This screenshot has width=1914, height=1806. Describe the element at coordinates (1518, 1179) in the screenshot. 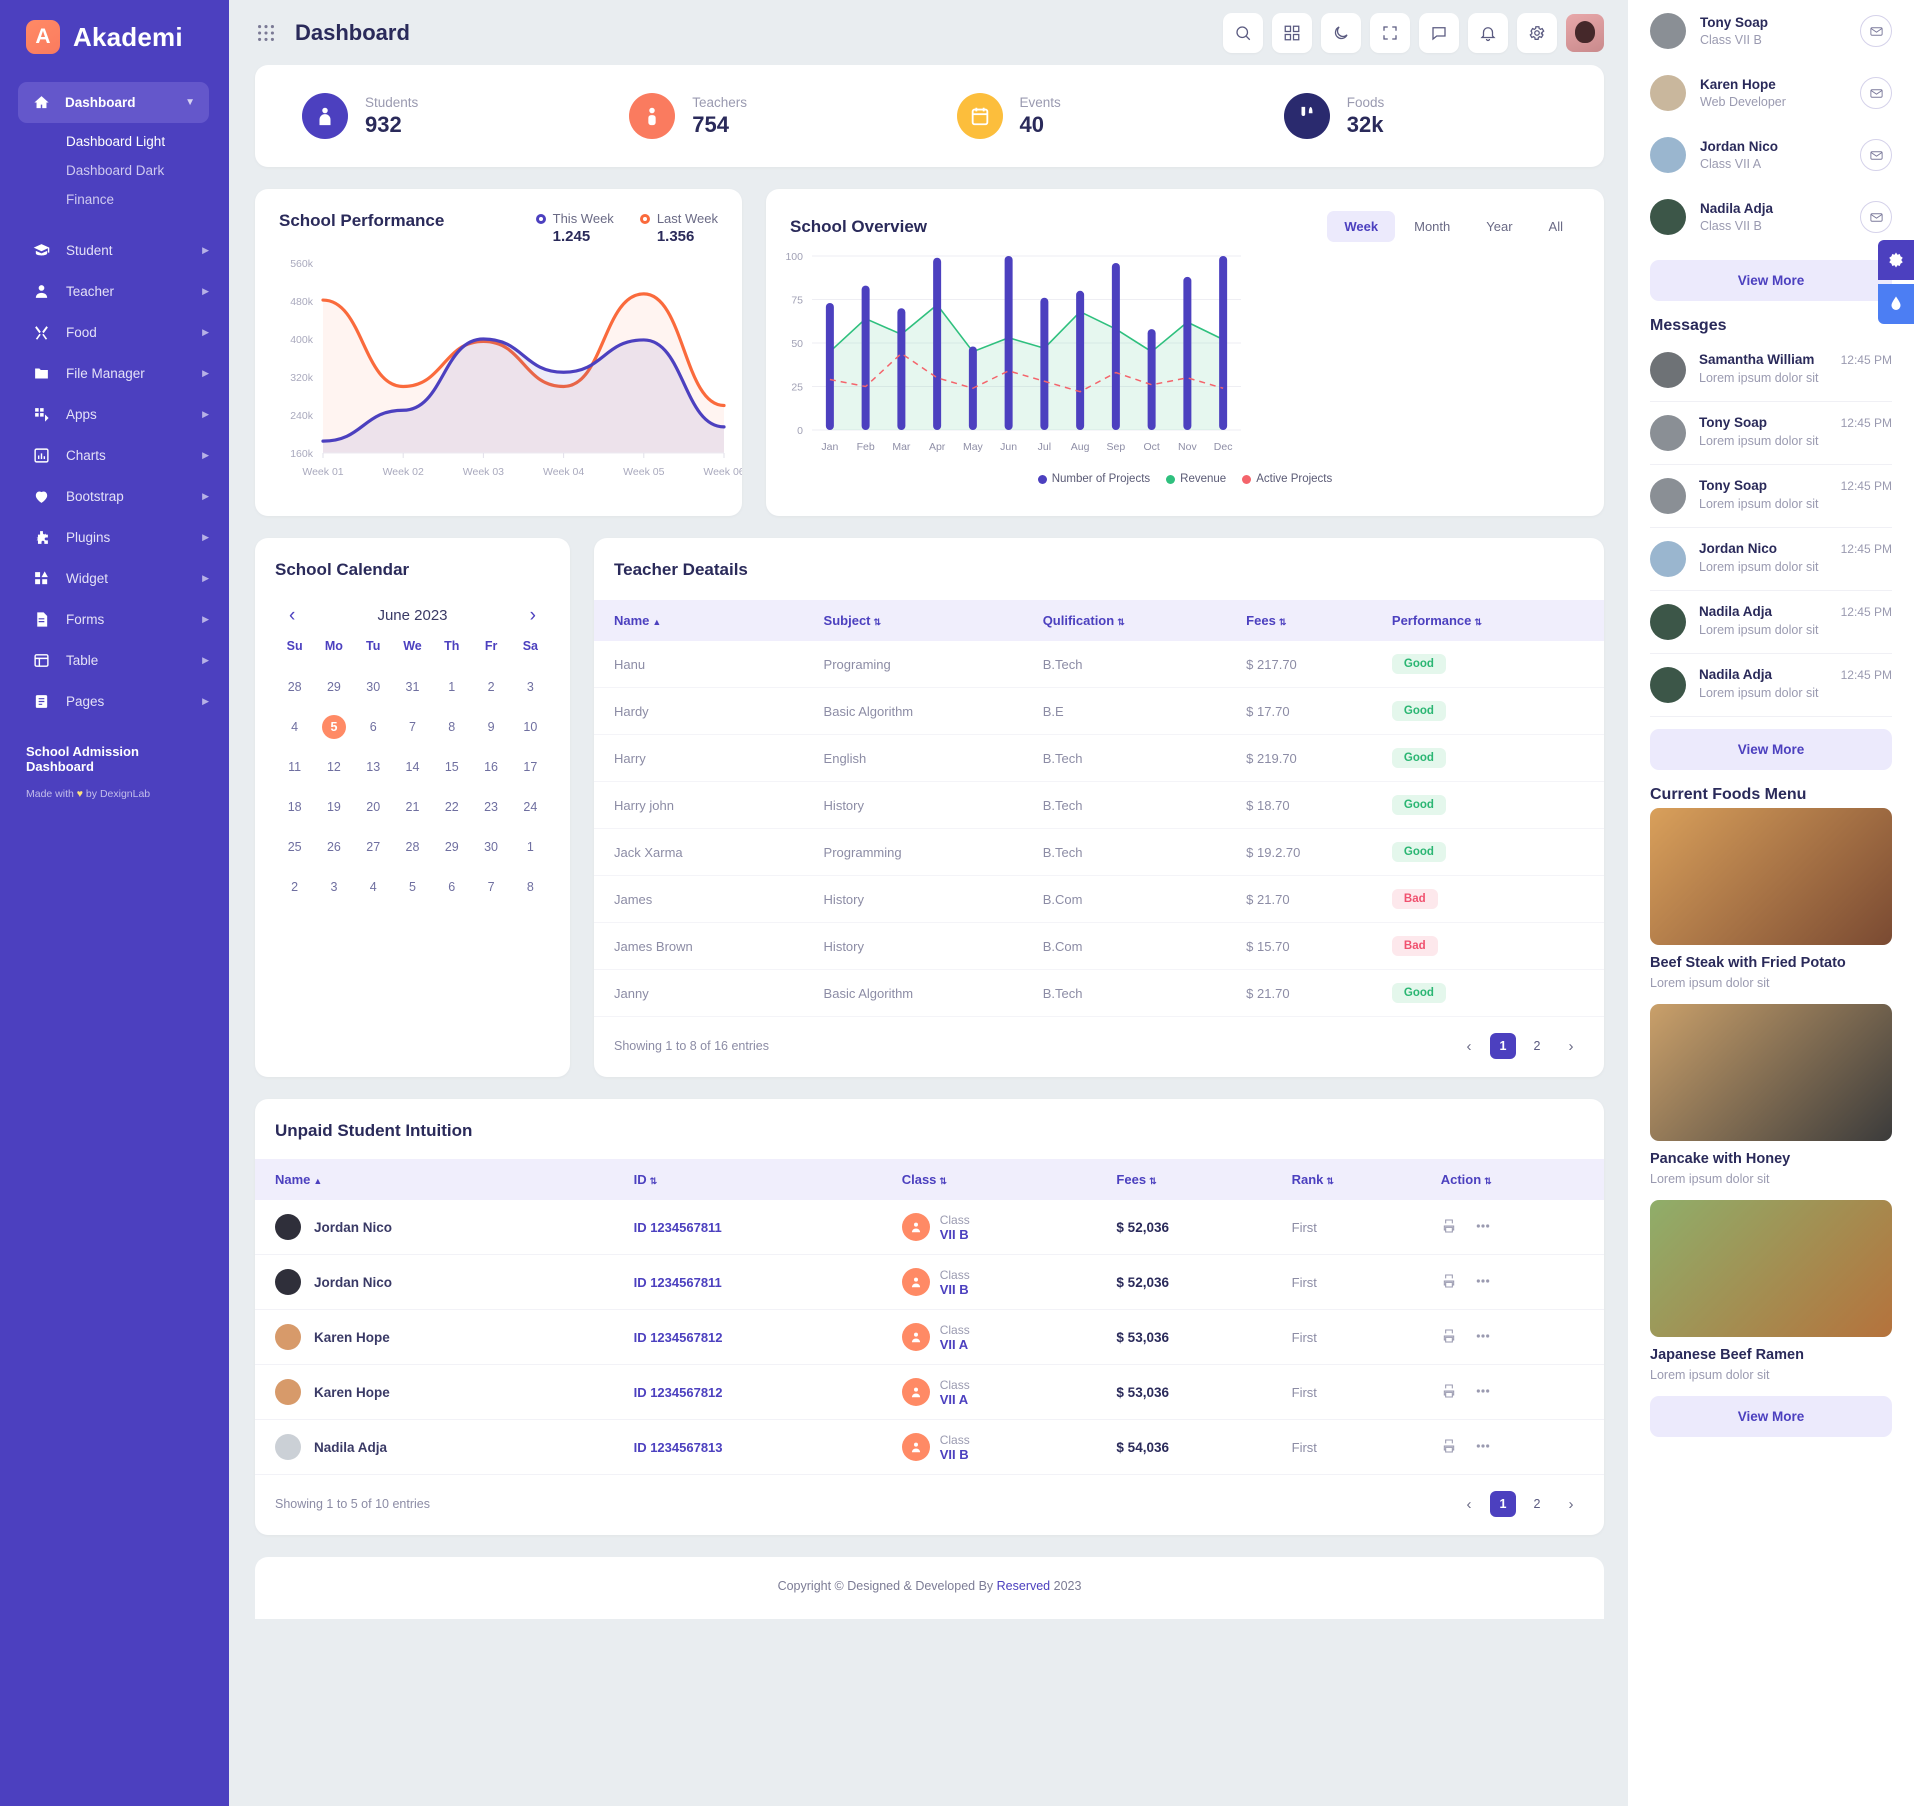

I see `column-header: Action ⇅` at that location.